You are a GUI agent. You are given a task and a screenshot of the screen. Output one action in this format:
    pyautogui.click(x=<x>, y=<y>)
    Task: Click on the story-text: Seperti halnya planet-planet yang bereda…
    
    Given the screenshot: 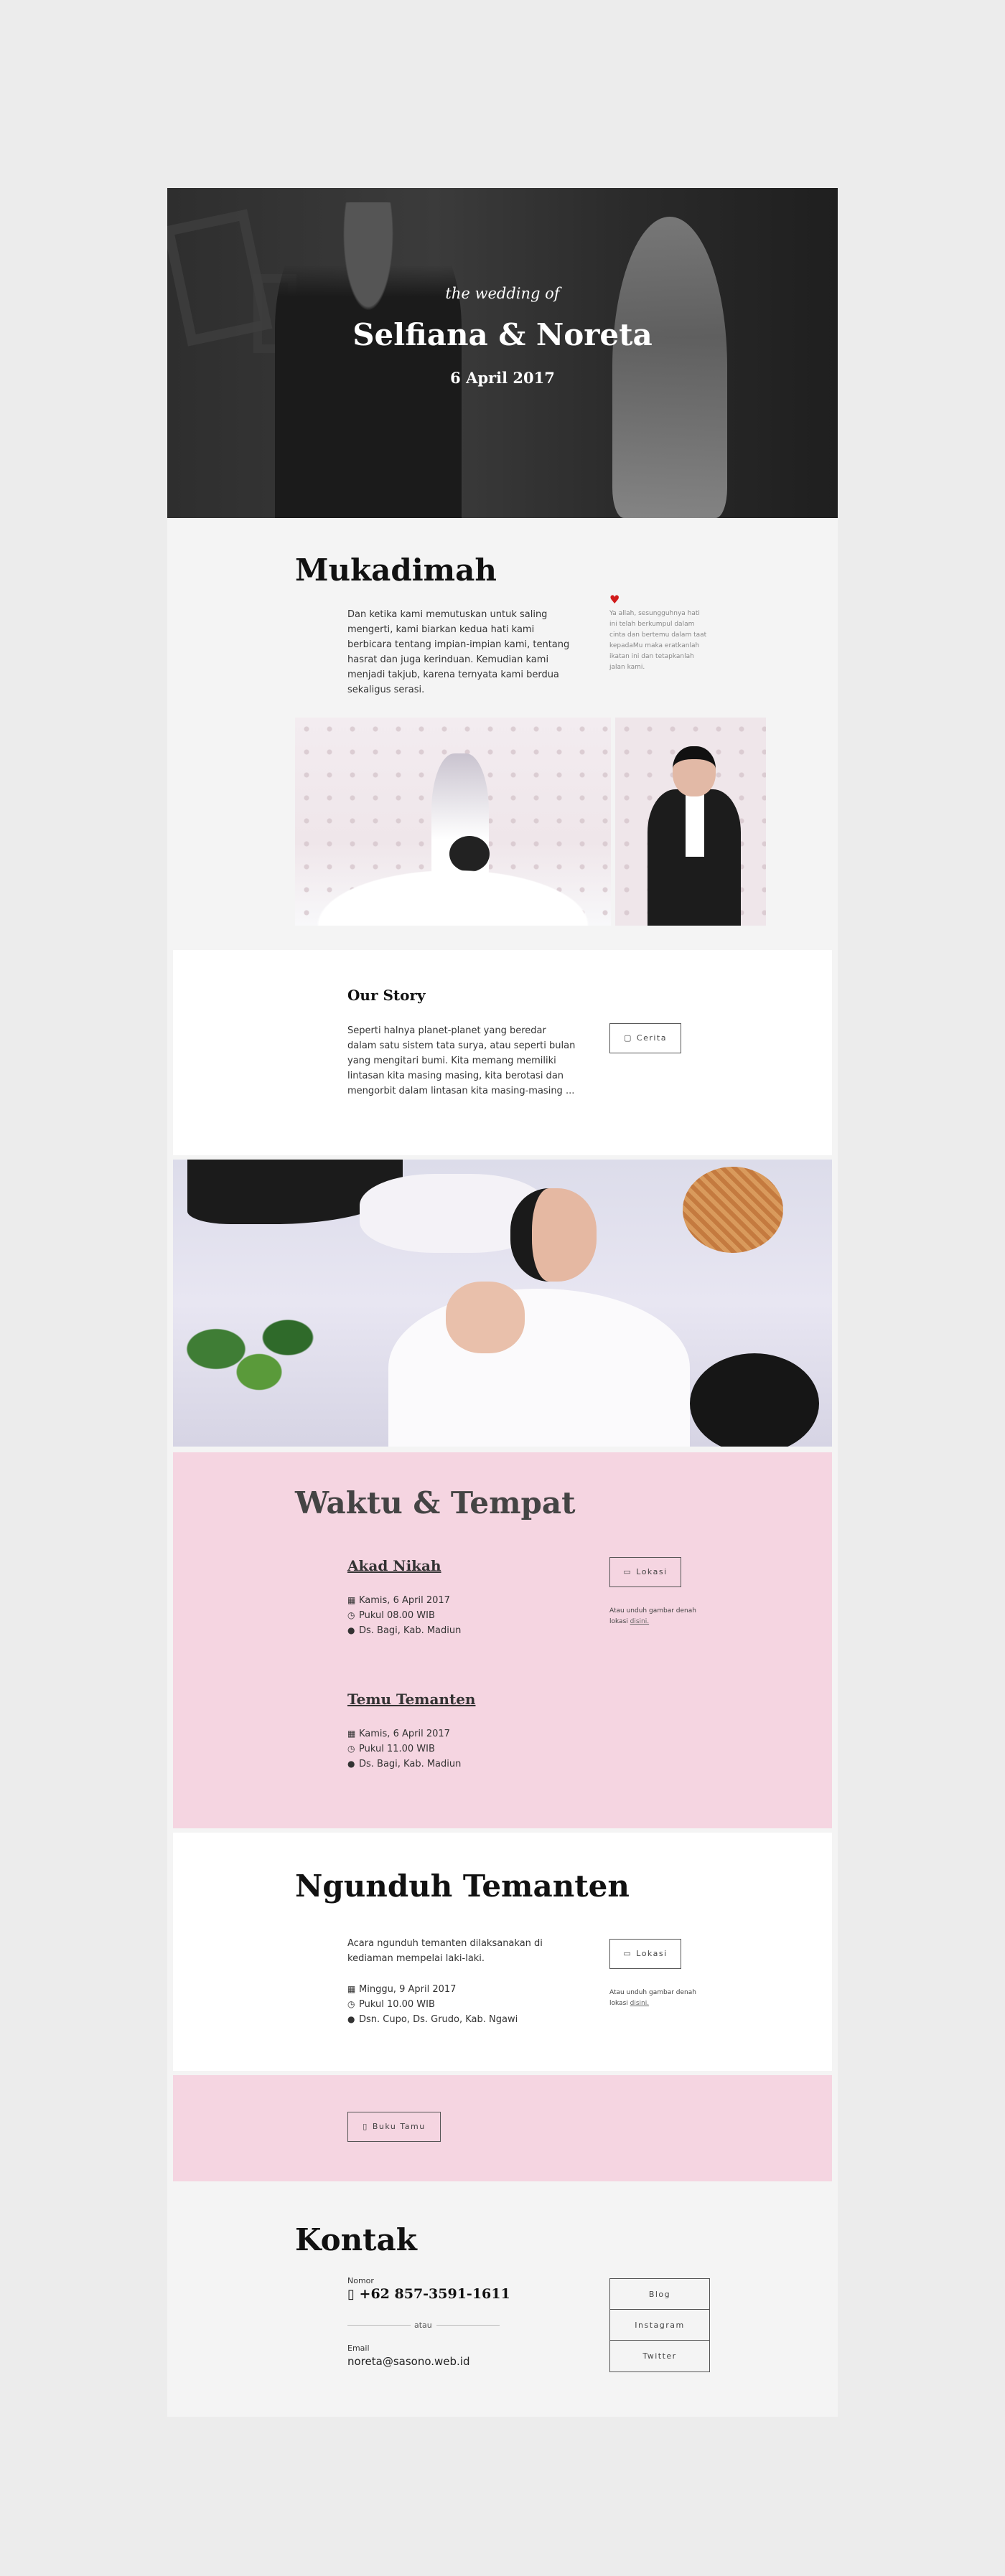 What is the action you would take?
    pyautogui.click(x=462, y=1060)
    